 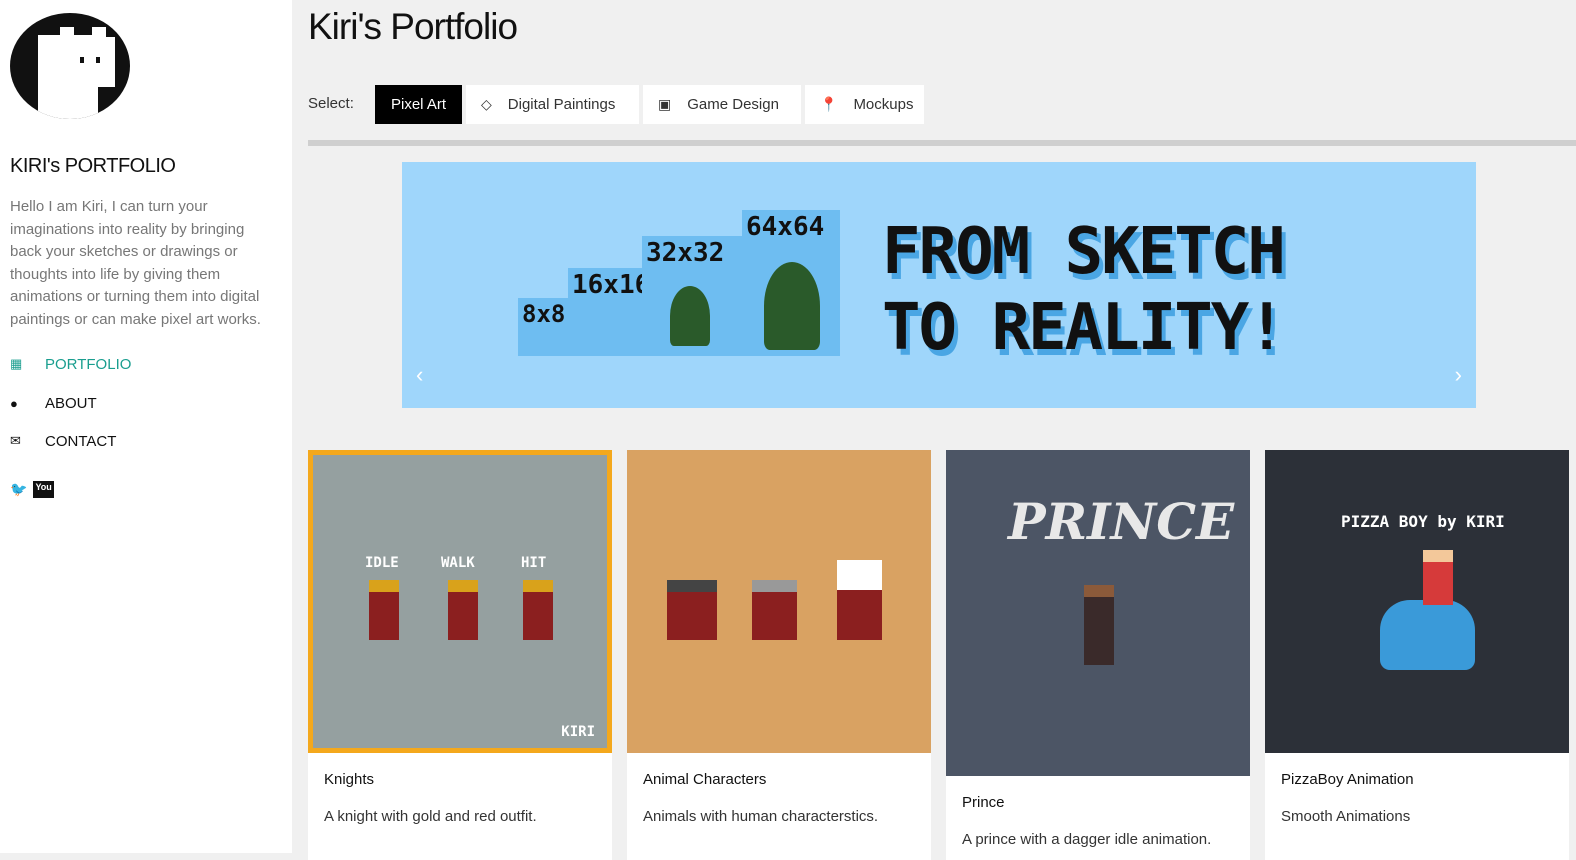 What do you see at coordinates (81, 441) in the screenshot?
I see `nav-label: CONTACT` at bounding box center [81, 441].